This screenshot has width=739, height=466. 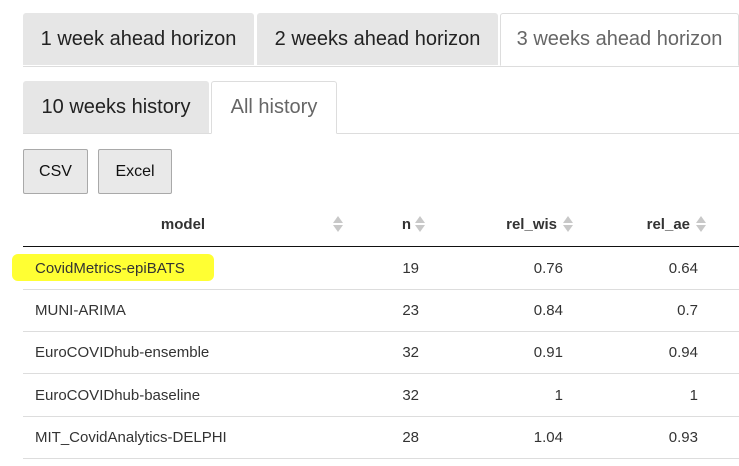 What do you see at coordinates (381, 352) in the screenshot?
I see `table-row: EuroCOVIDhub-ensemble 32 0.91 0.94` at bounding box center [381, 352].